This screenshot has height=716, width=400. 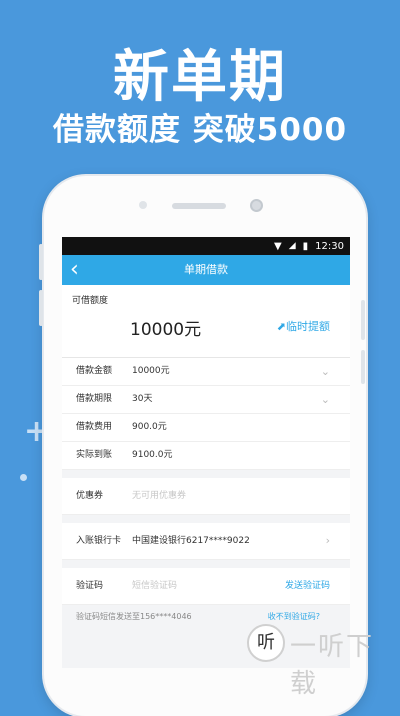 What do you see at coordinates (329, 246) in the screenshot?
I see `status-time: 12:30` at bounding box center [329, 246].